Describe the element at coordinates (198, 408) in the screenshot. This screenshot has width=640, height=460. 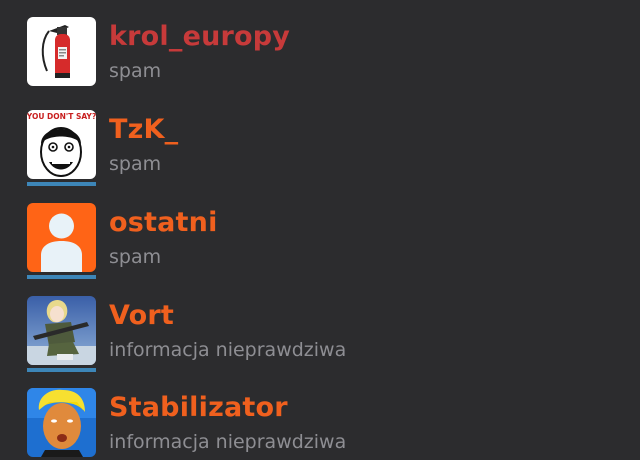
I see `username: Stabilizator` at that location.